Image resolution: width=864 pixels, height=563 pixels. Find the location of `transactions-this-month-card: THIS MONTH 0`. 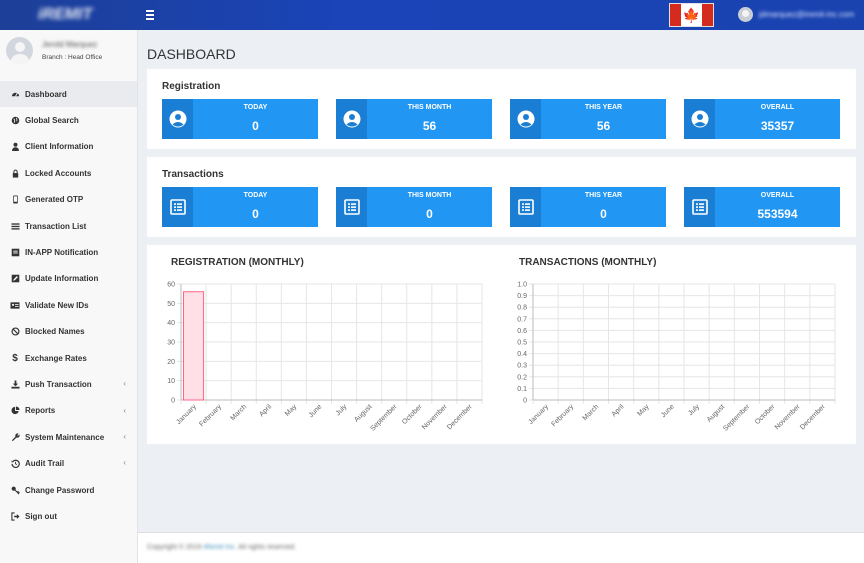

transactions-this-month-card: THIS MONTH 0 is located at coordinates (414, 207).